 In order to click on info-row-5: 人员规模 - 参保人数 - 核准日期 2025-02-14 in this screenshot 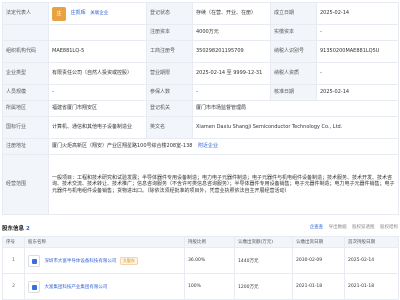, I will do `click(200, 92)`.